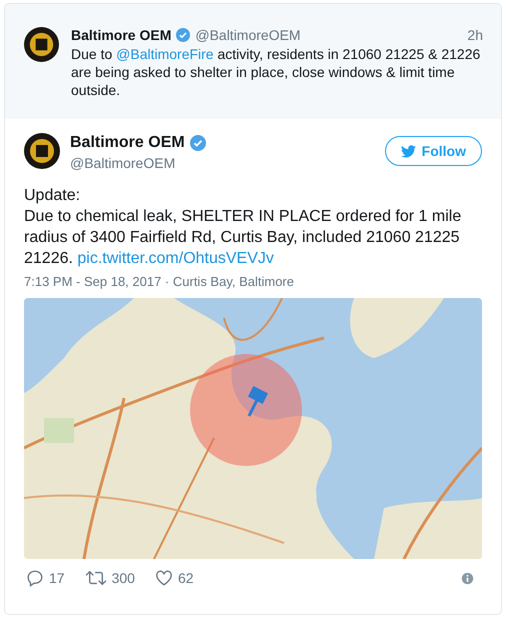 The image size is (508, 621). What do you see at coordinates (35, 578) in the screenshot?
I see `reply-icon` at bounding box center [35, 578].